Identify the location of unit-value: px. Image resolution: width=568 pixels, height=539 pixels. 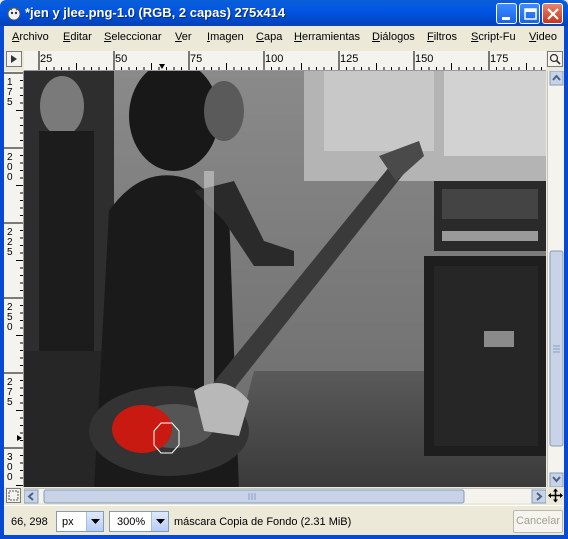
(68, 522).